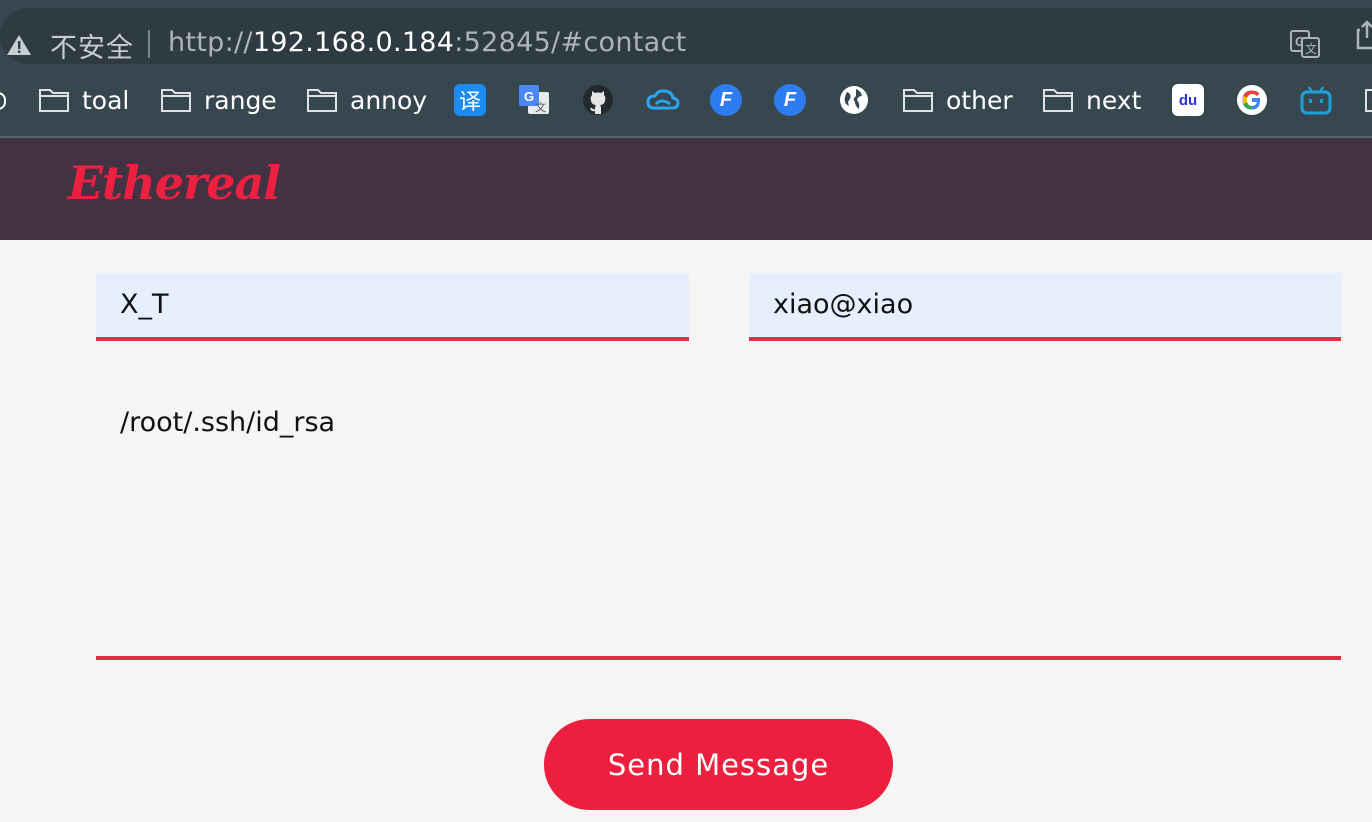  I want to click on separator, so click(149, 44).